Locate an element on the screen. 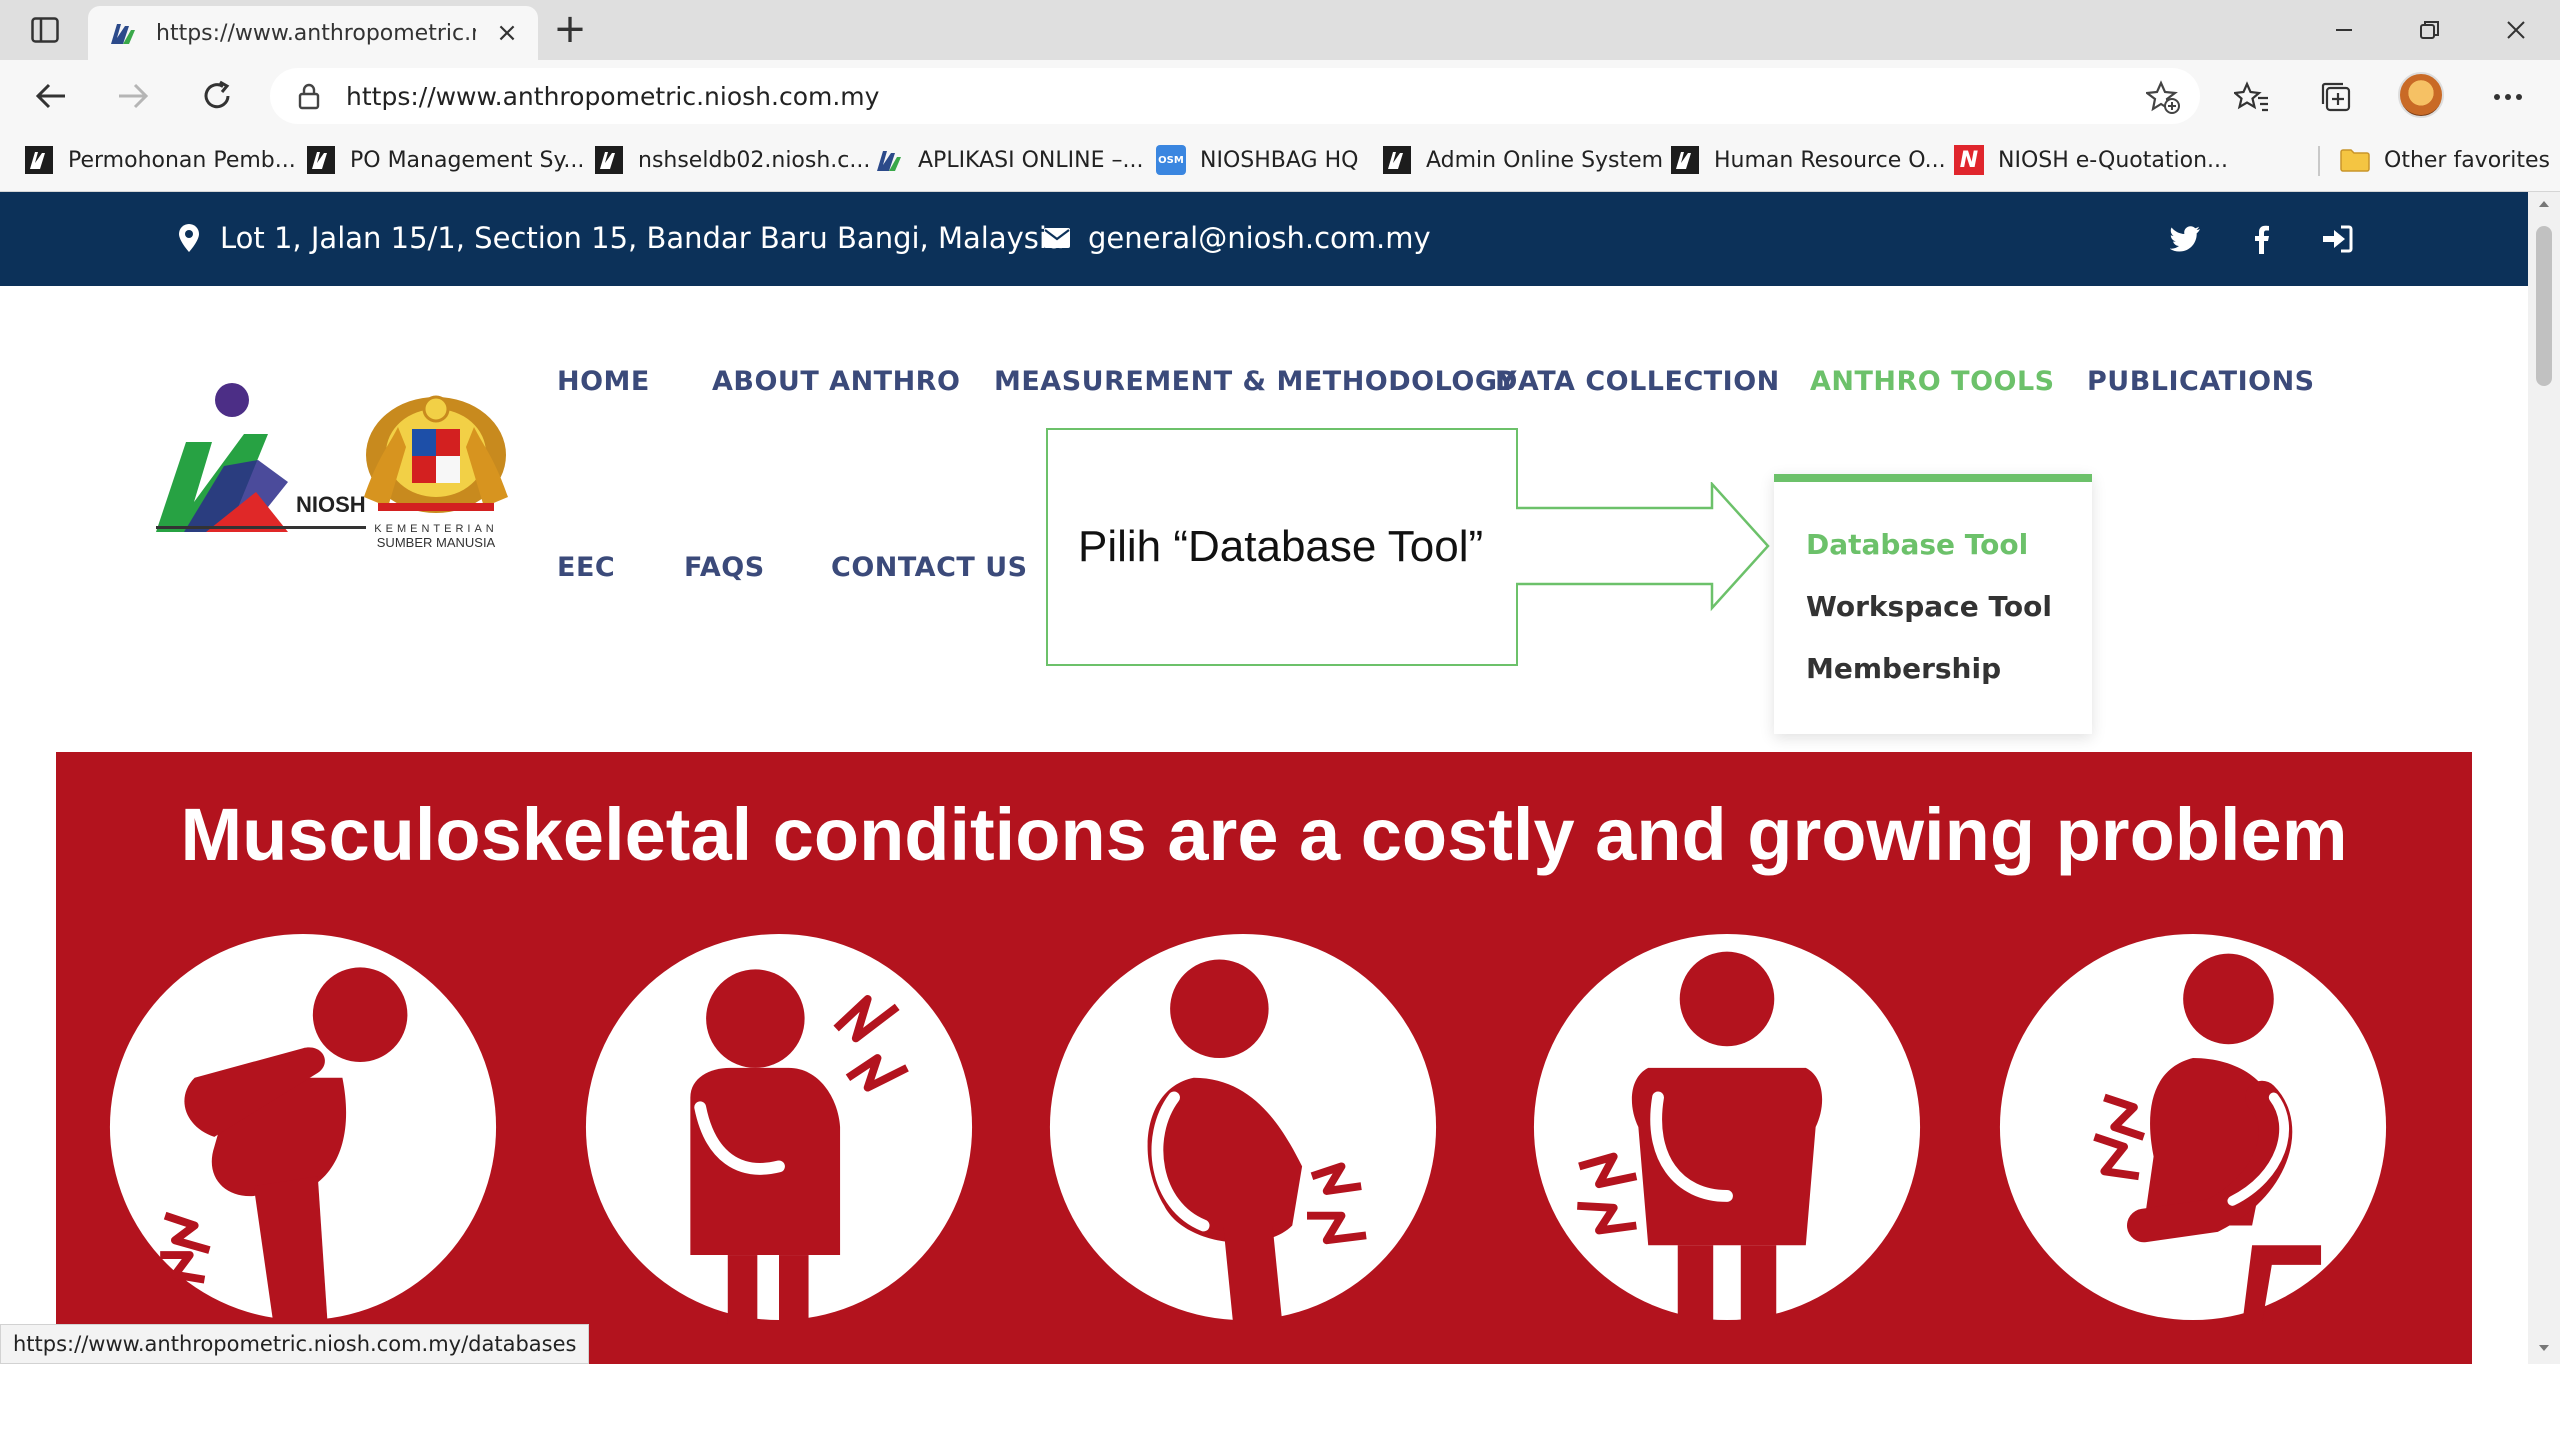 The width and height of the screenshot is (2560, 1440). scrollbar-thumb is located at coordinates (2544, 306).